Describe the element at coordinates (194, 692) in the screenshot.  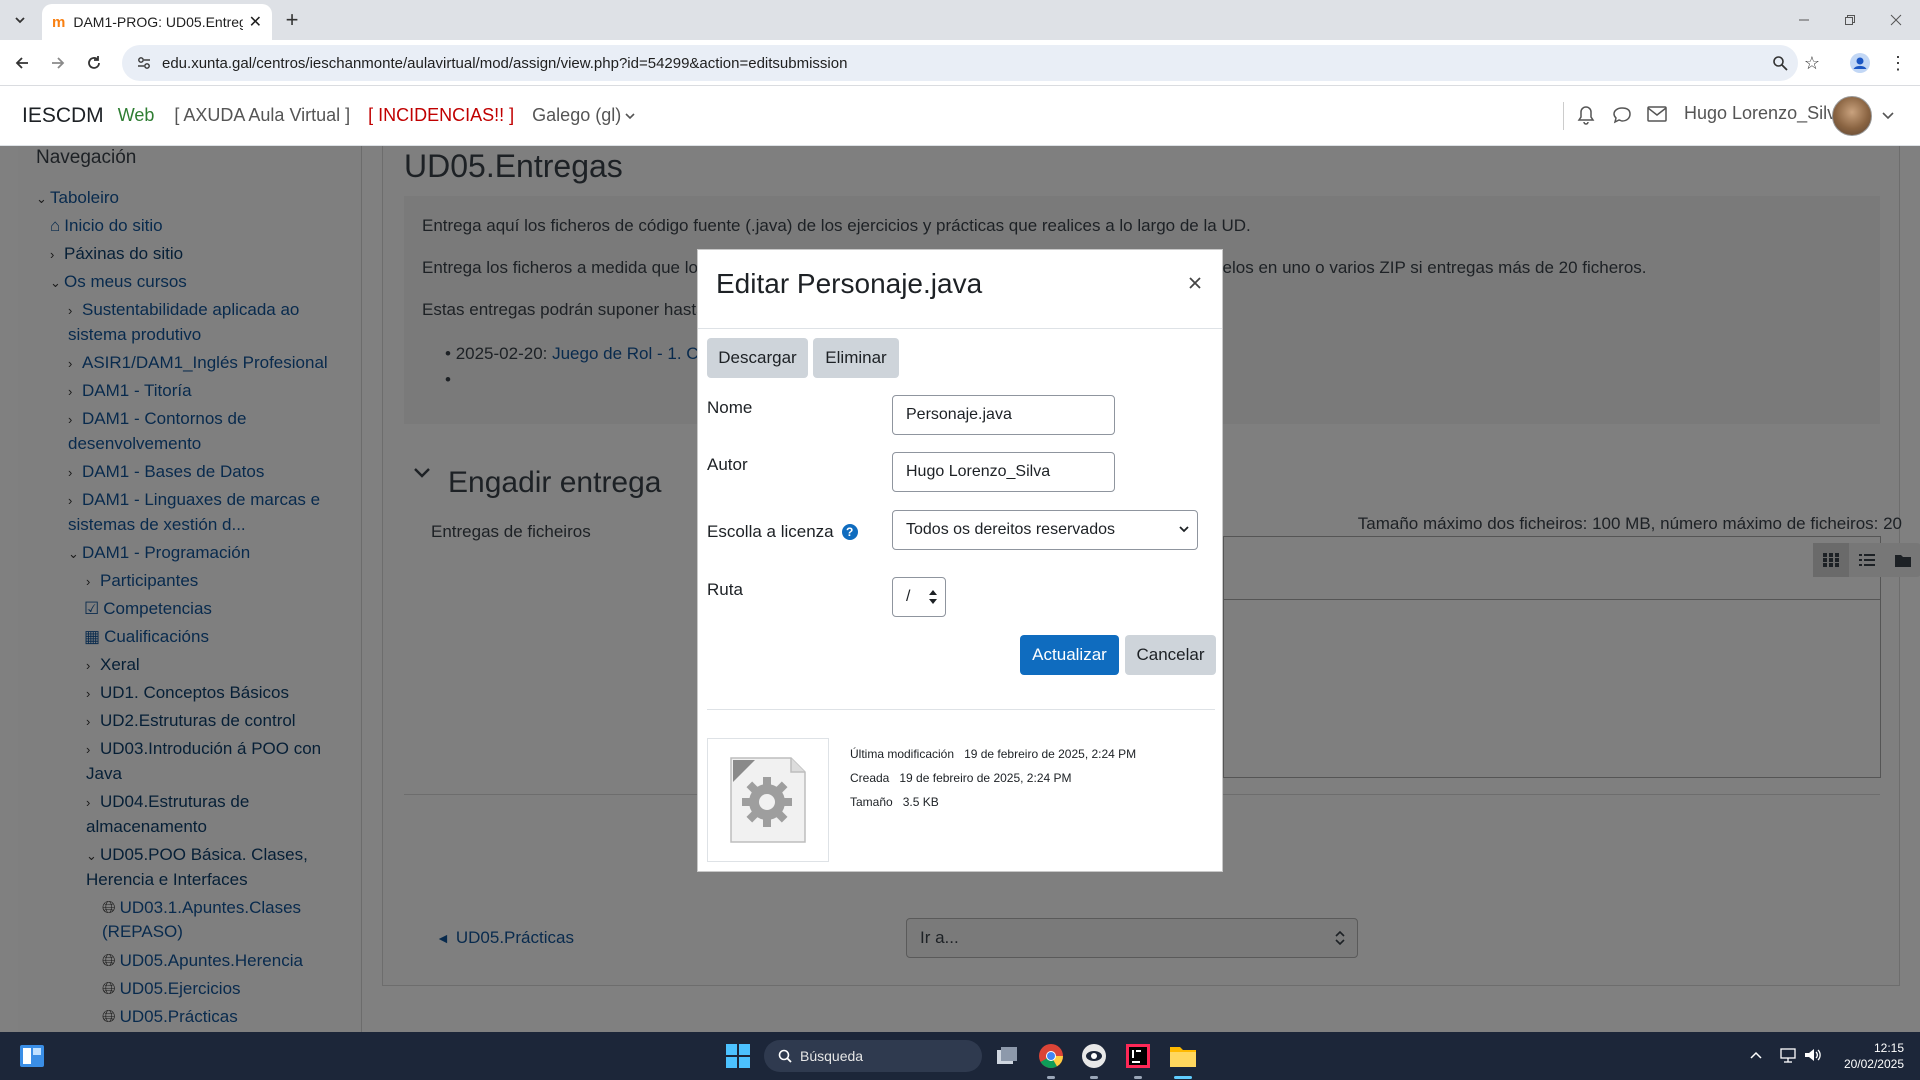
I see `nav-item-label: UD1. Conceptos Básicos` at that location.